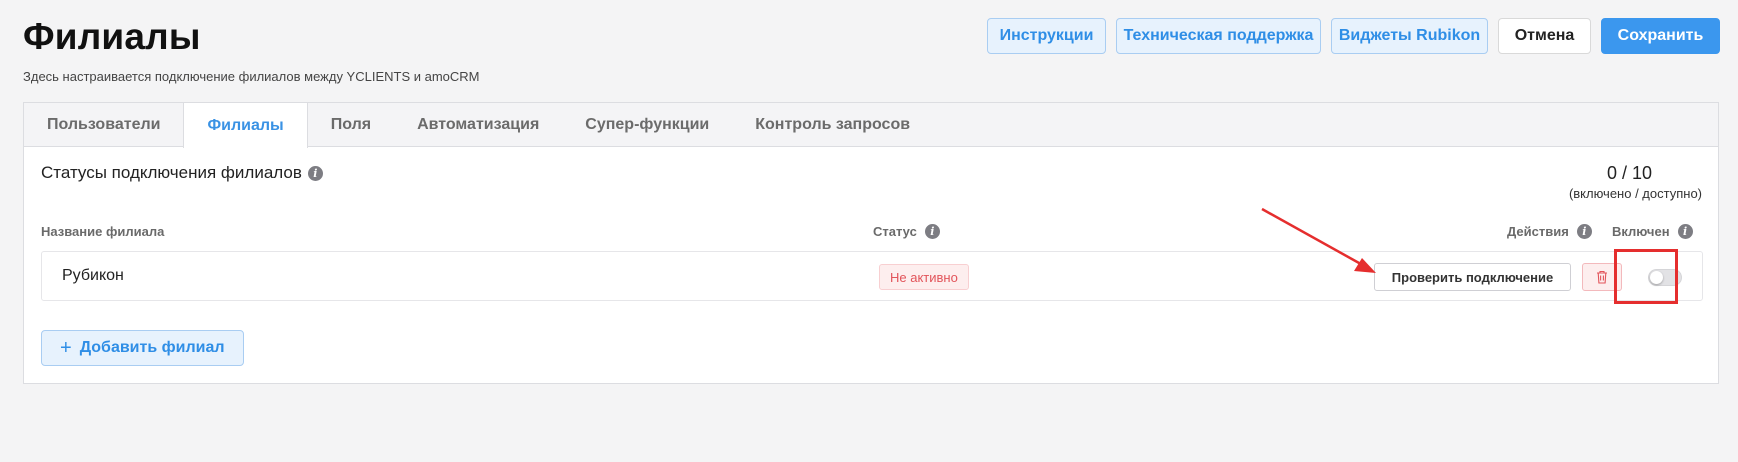 Image resolution: width=1738 pixels, height=462 pixels. I want to click on column-header-enabled: Включен i, so click(1652, 231).